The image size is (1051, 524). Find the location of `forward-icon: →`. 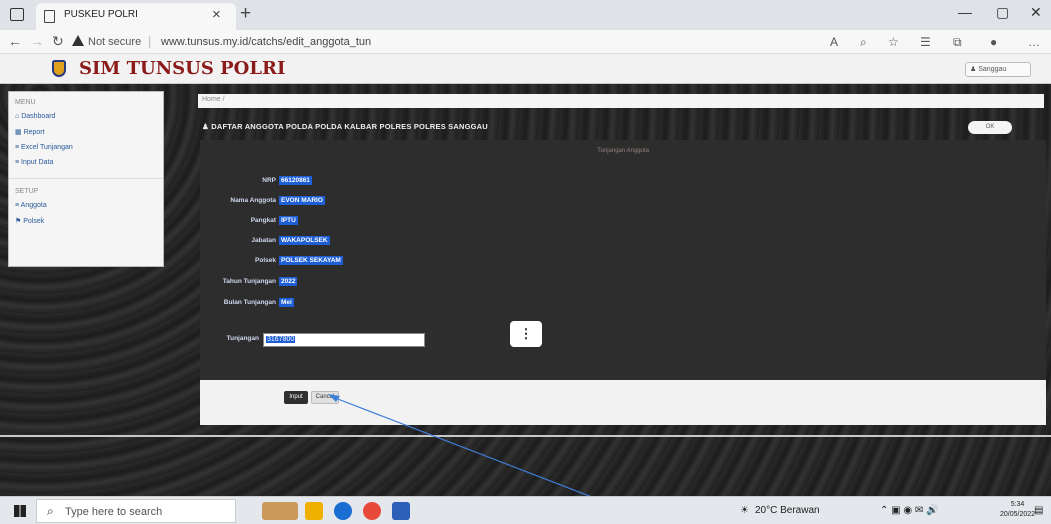

forward-icon: → is located at coordinates (37, 41).